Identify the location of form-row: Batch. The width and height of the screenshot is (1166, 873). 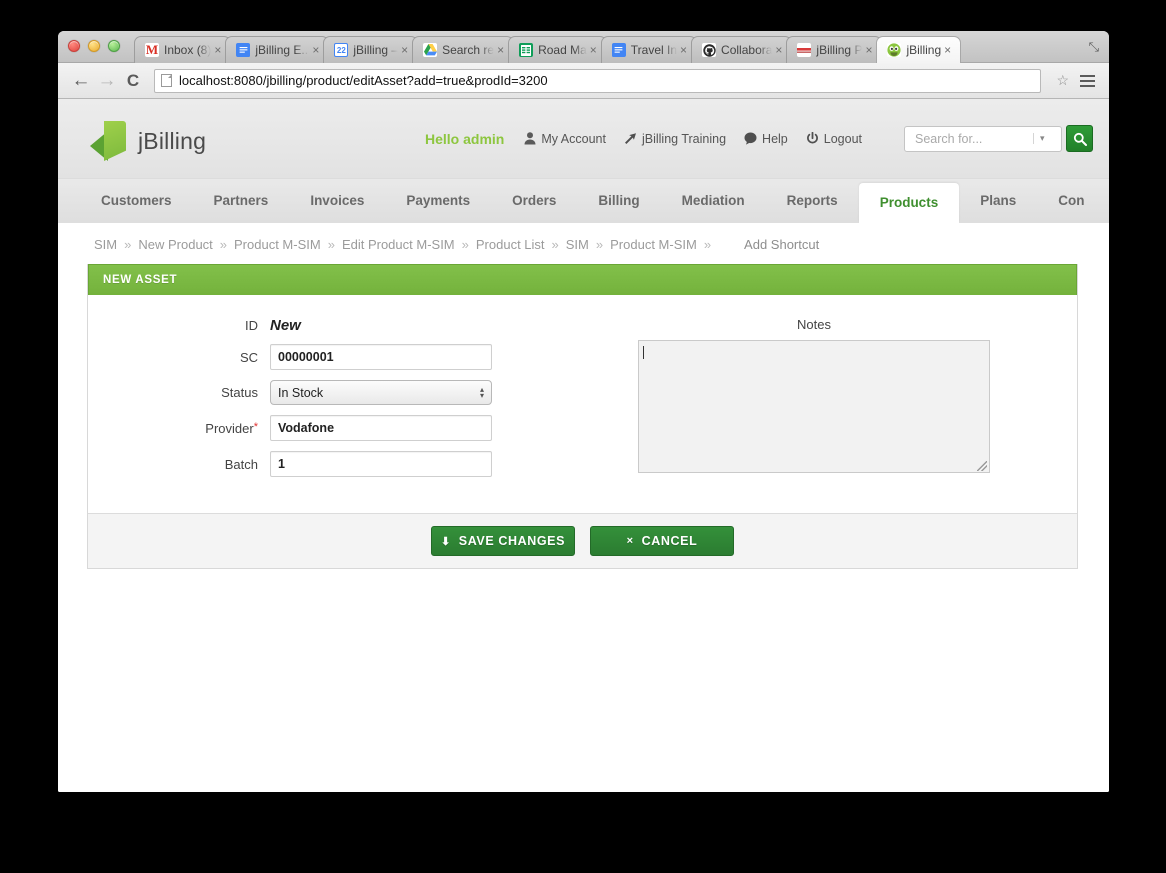
(338, 464).